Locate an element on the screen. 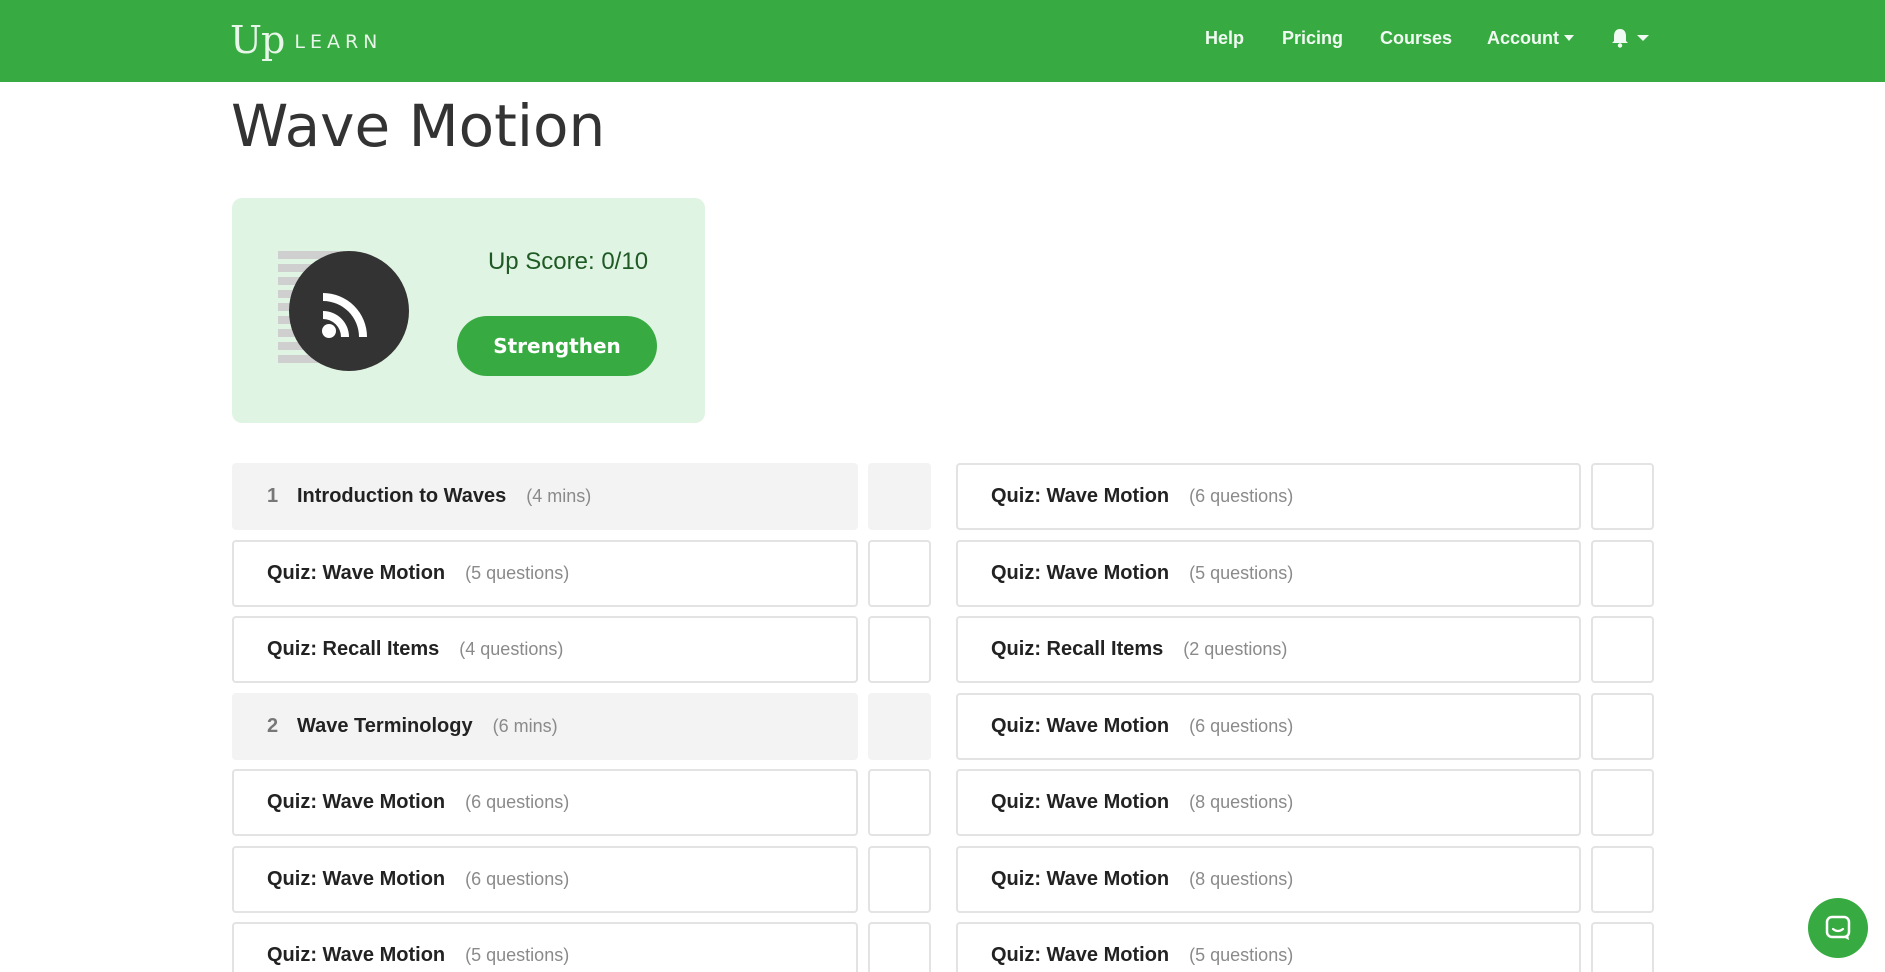  notifications-dropdown is located at coordinates (1630, 38).